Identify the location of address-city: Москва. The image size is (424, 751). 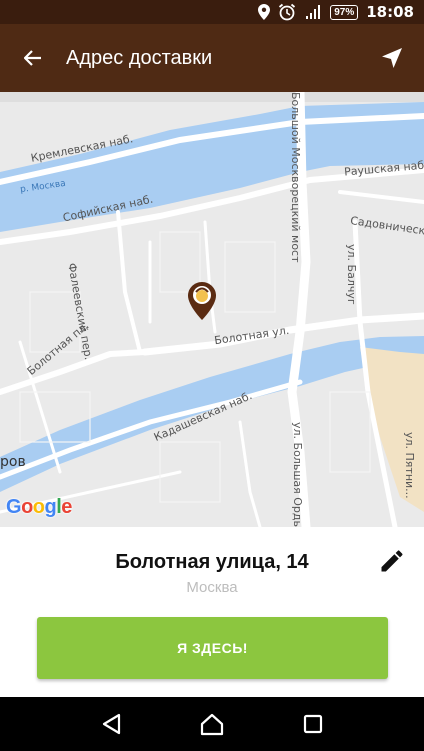
(212, 587).